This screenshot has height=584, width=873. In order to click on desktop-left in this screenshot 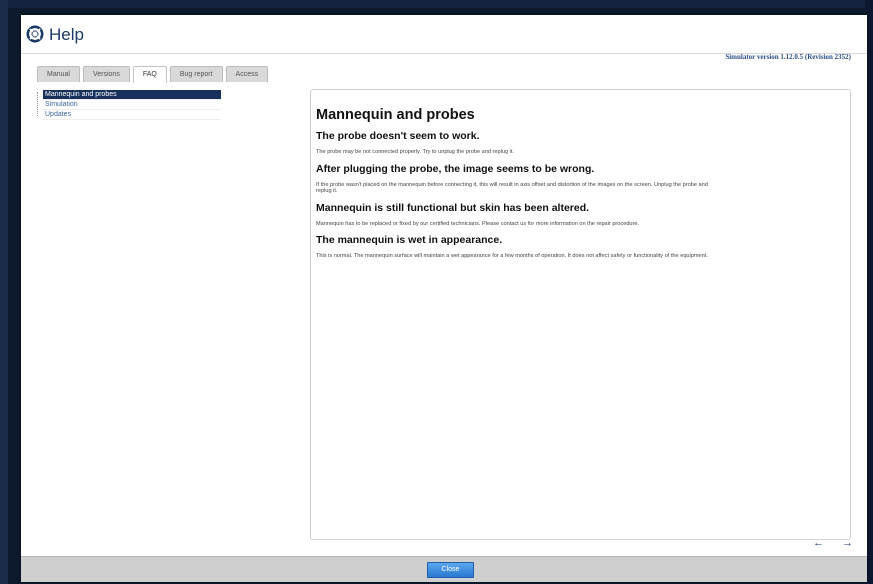, I will do `click(4, 292)`.